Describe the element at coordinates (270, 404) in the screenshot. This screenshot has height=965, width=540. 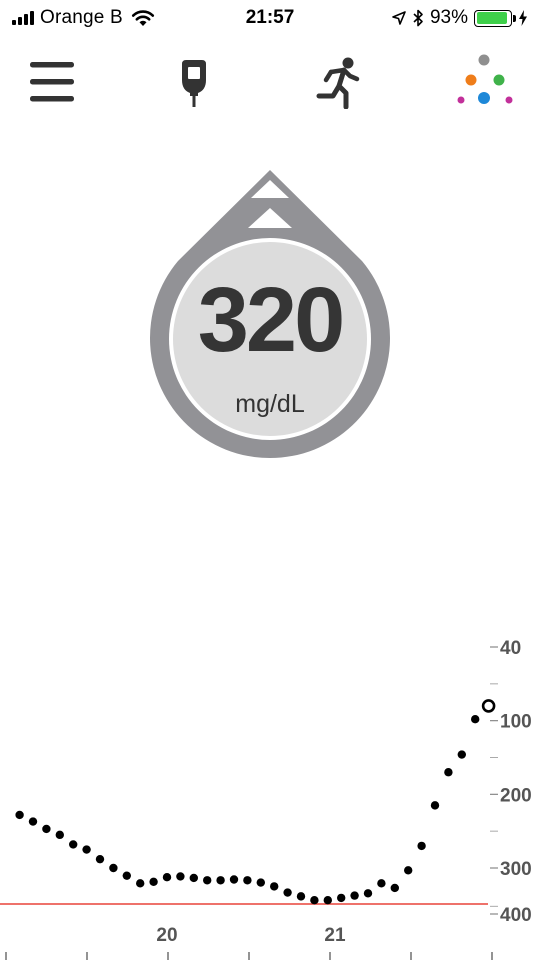
I see `glucose-unit: mg/dL` at that location.